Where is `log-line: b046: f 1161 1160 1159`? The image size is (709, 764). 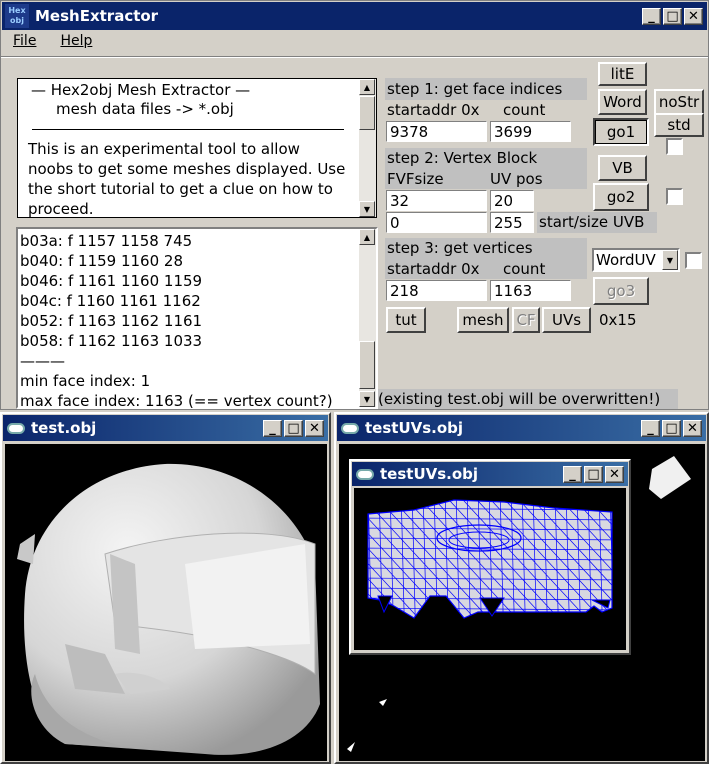 log-line: b046: f 1161 1160 1159 is located at coordinates (111, 281).